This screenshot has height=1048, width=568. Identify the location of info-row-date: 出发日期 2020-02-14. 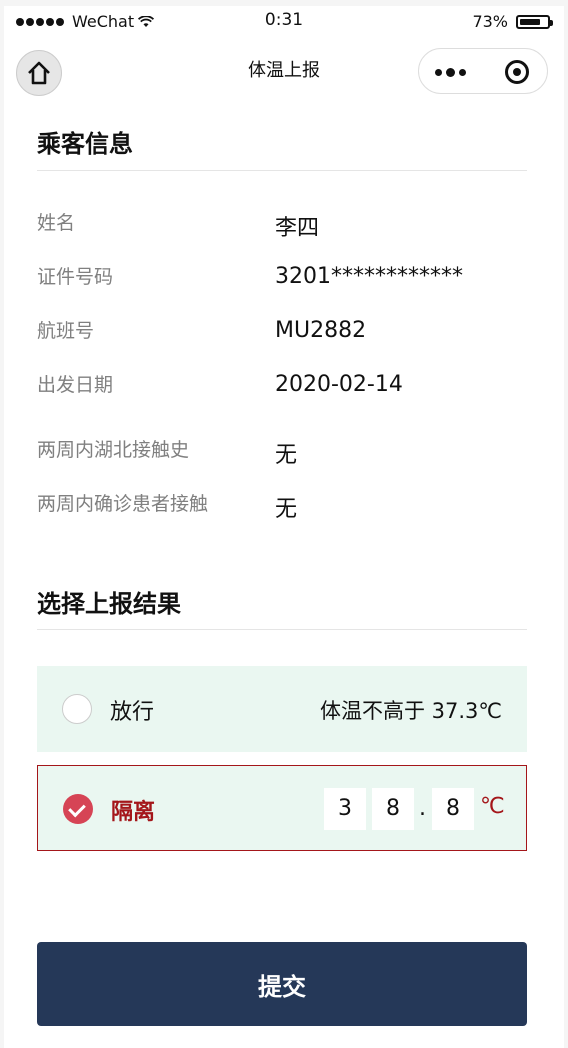
(282, 390).